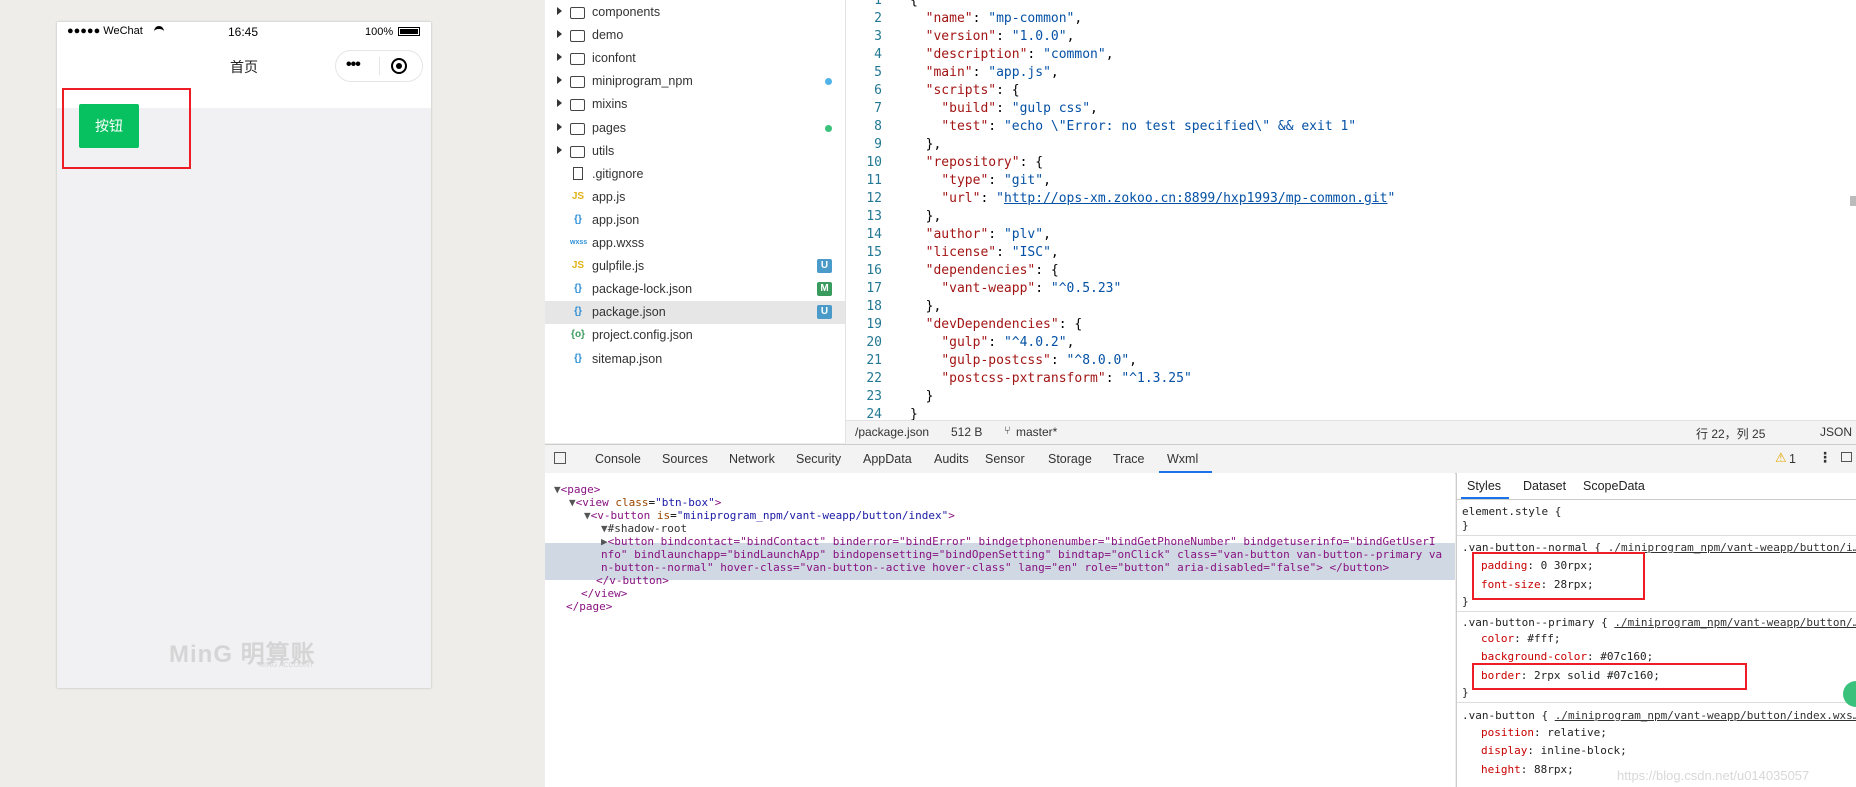 The width and height of the screenshot is (1856, 787). I want to click on tab-storage: Storage, so click(1070, 459).